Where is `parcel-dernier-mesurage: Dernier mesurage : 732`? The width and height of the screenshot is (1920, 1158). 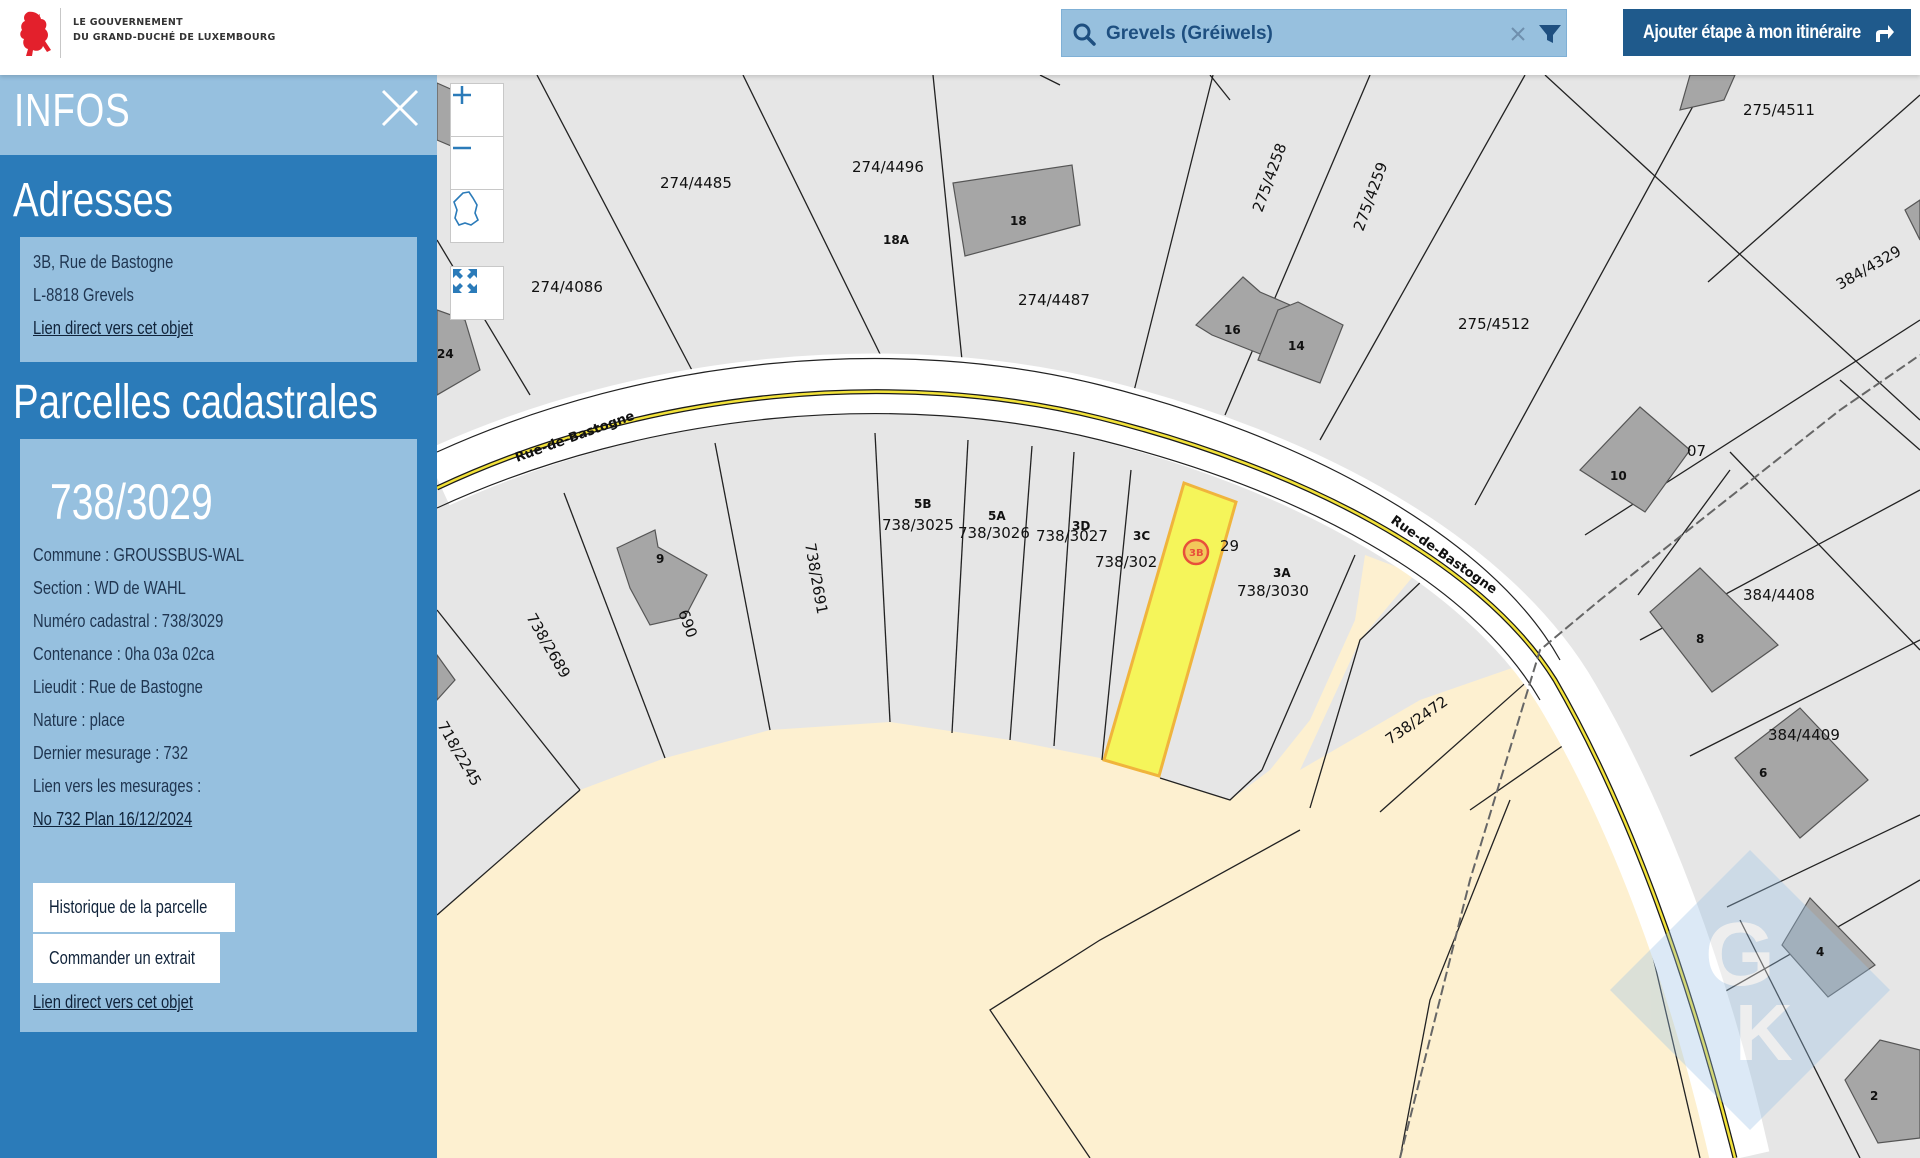
parcel-dernier-mesurage: Dernier mesurage : 732 is located at coordinates (111, 753).